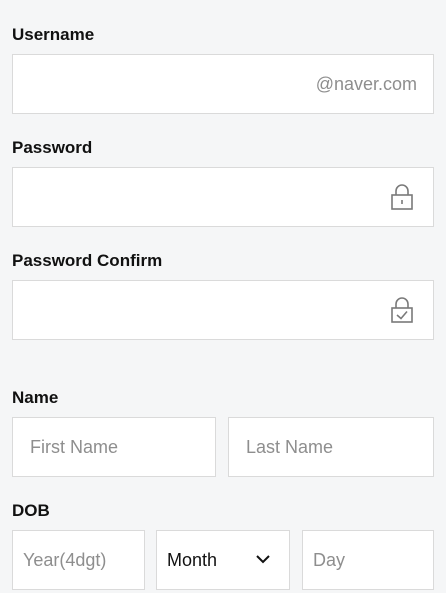  I want to click on password-confirm-field, so click(223, 310).